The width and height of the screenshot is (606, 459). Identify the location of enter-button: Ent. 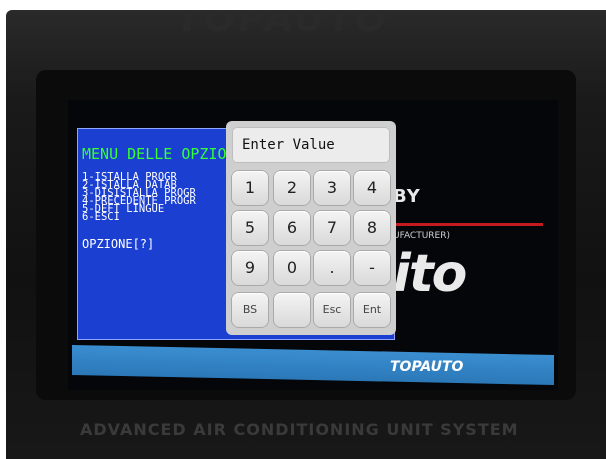
(372, 310).